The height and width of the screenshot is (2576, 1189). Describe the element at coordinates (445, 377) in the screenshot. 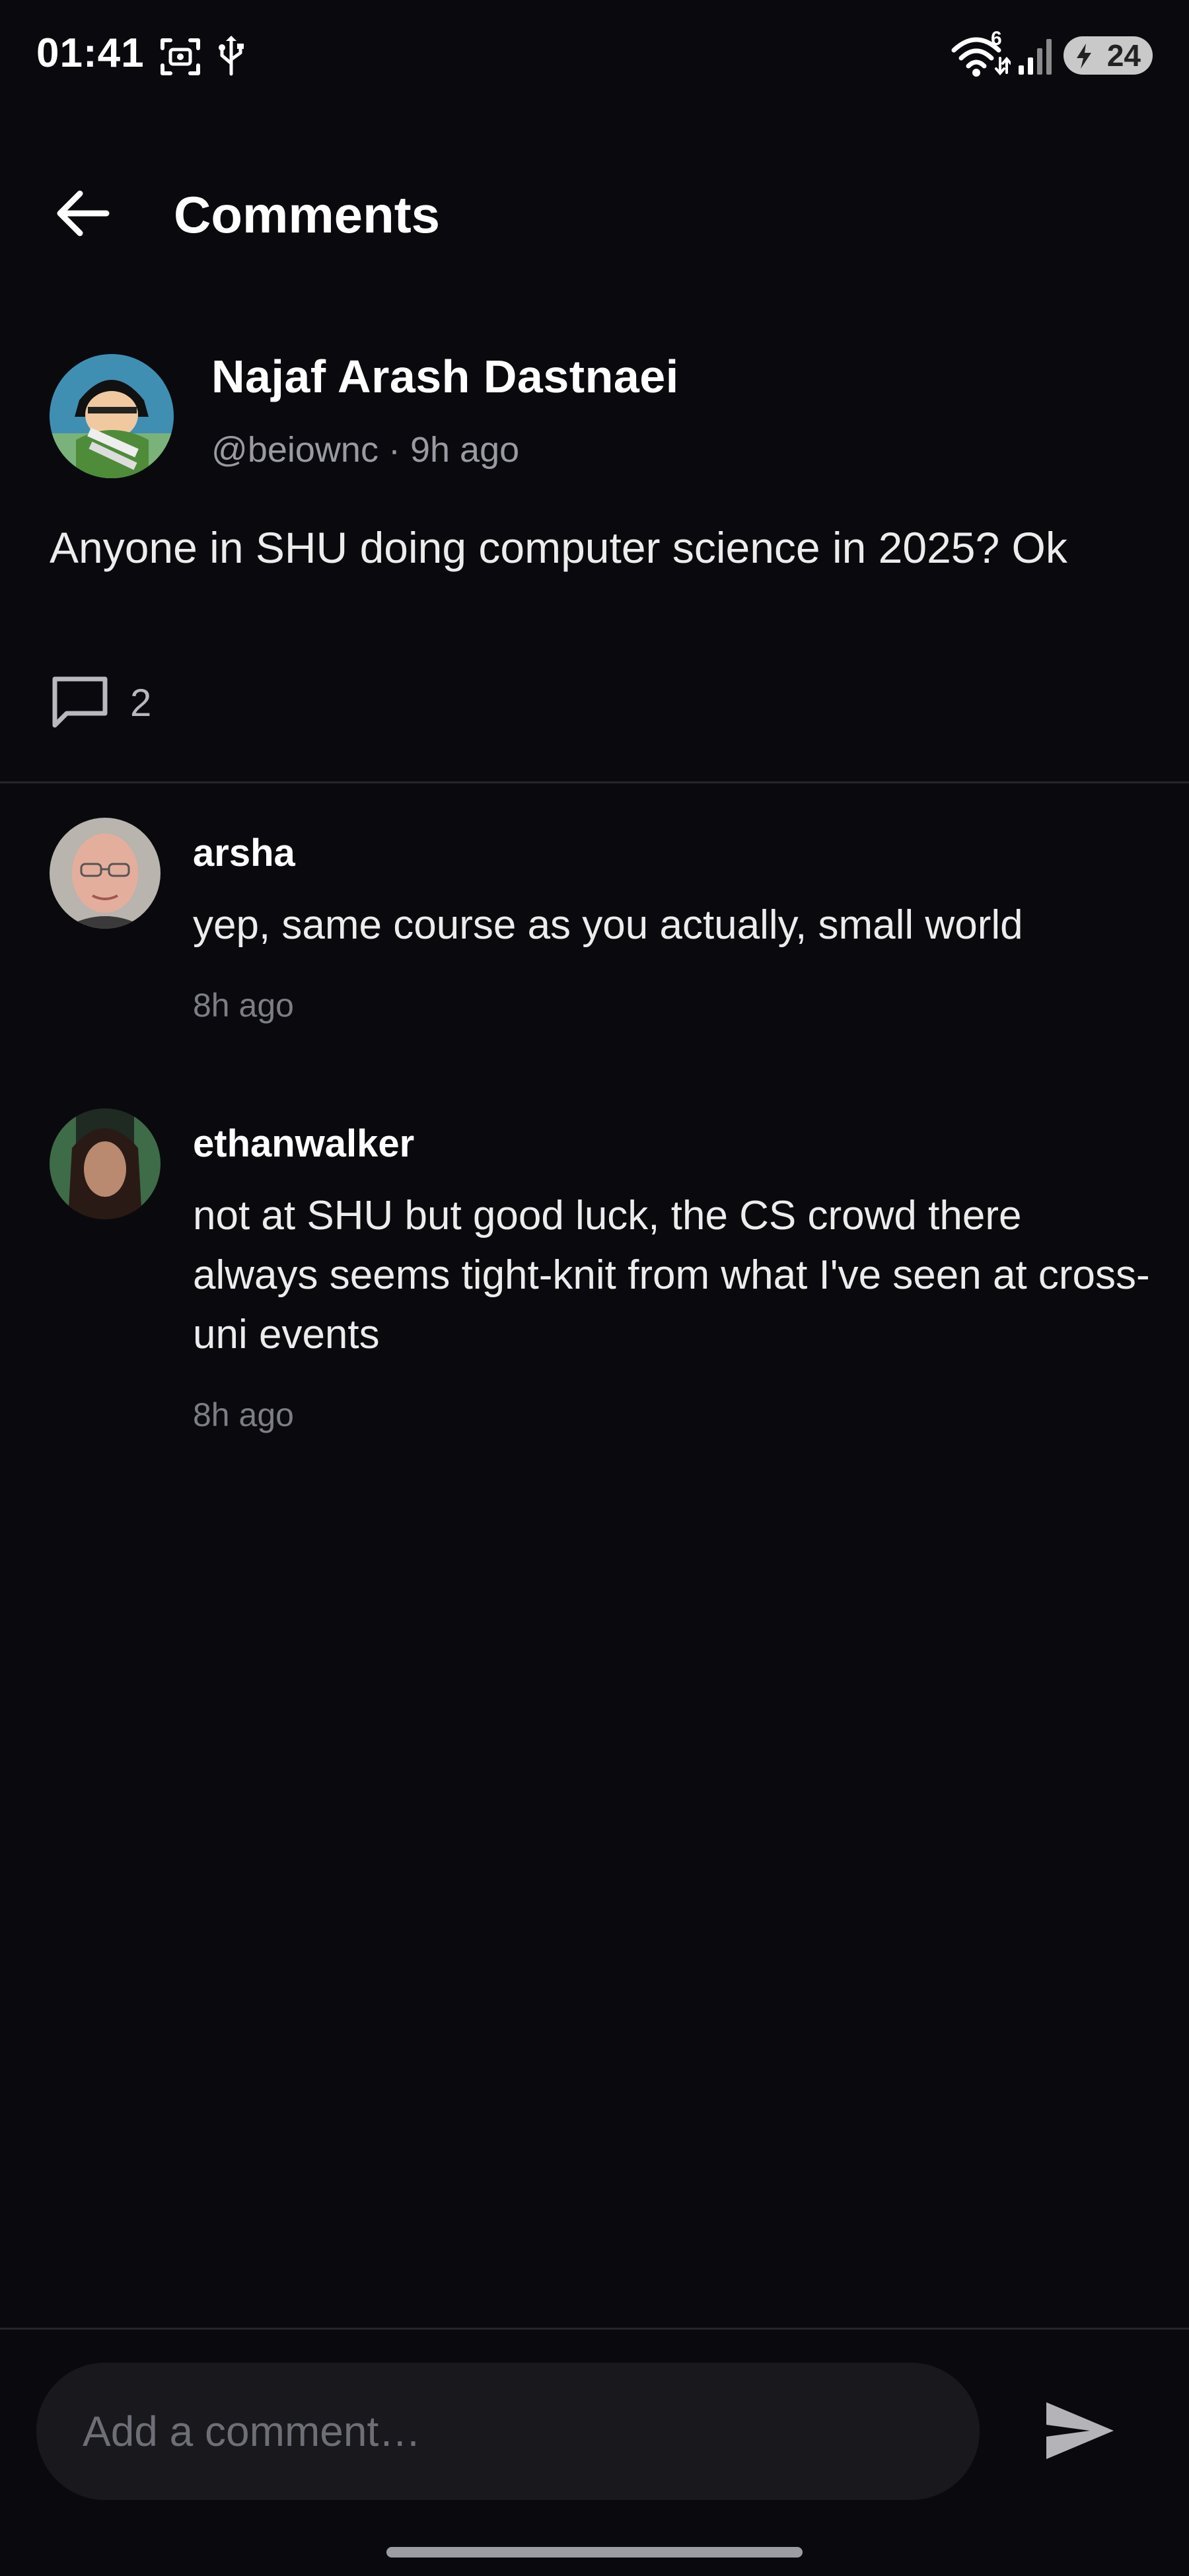

I see `post-author-name: Najaf Arash Dastnaei` at that location.